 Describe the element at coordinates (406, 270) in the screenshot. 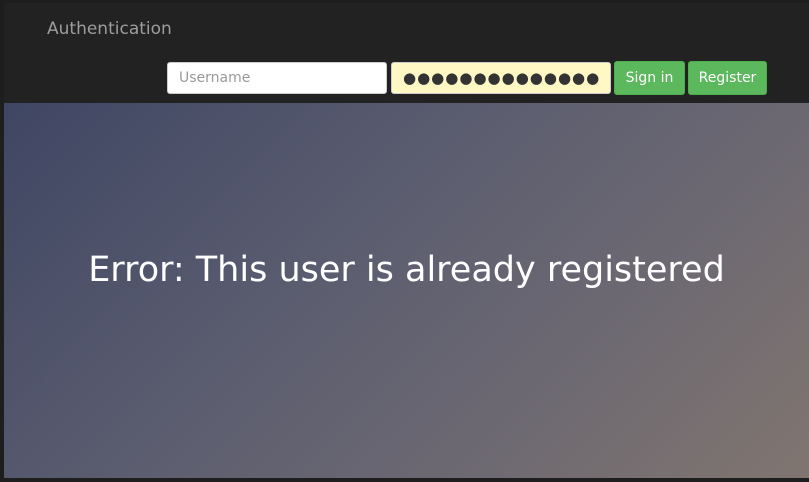

I see `error-message: Error: This user is already registered` at that location.